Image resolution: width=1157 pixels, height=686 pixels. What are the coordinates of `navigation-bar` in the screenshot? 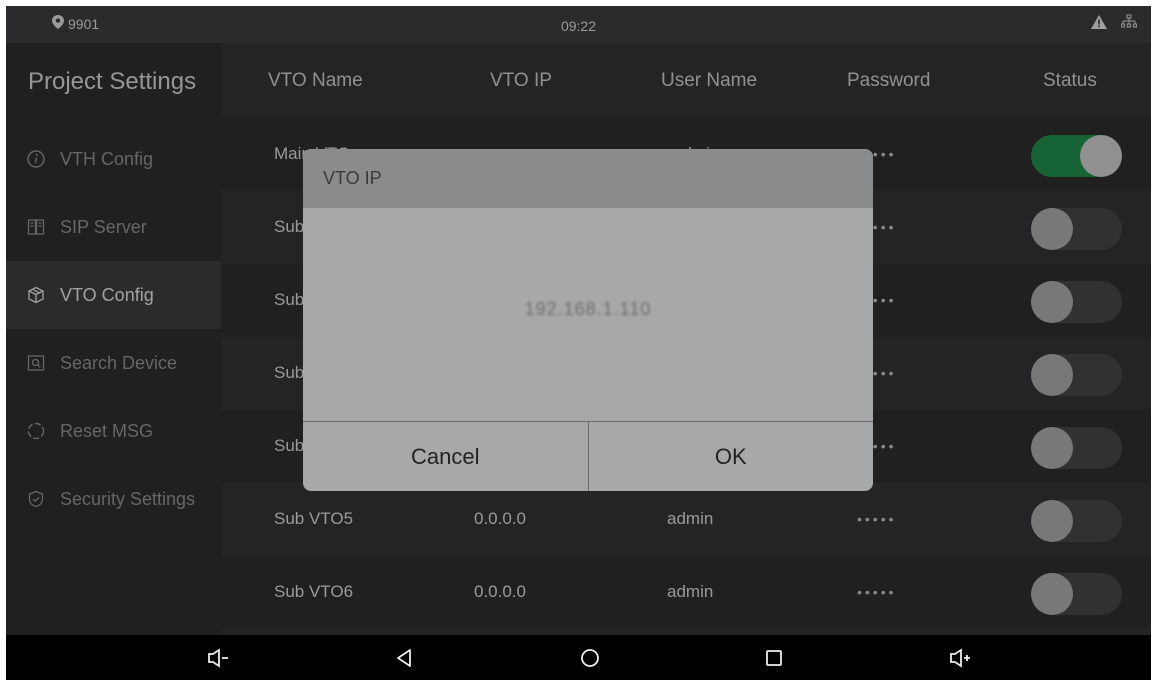 It's located at (578, 657).